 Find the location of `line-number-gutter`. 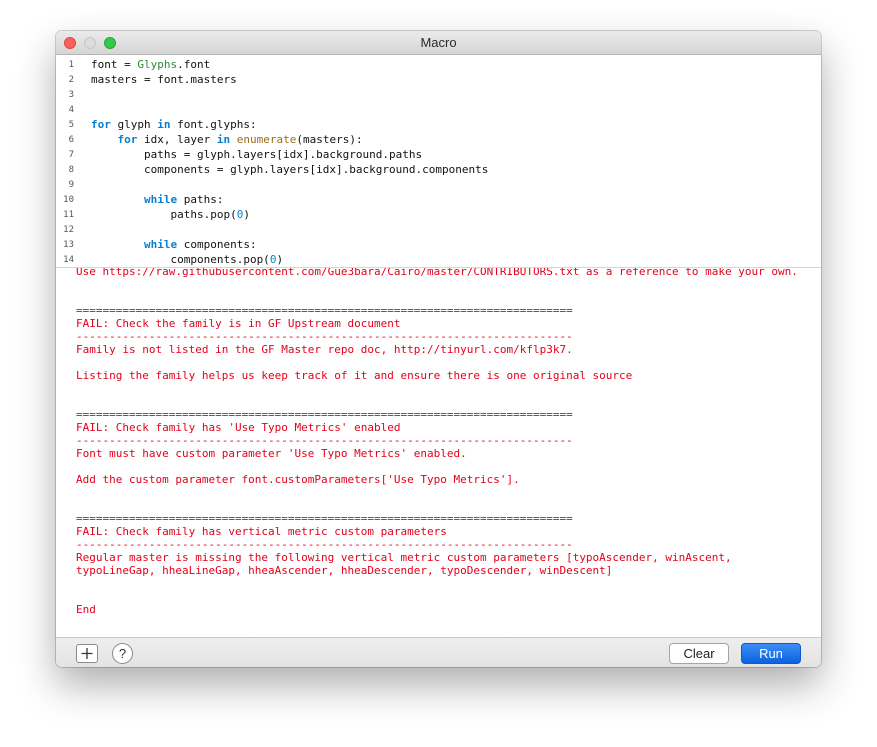

line-number-gutter is located at coordinates (68, 161).